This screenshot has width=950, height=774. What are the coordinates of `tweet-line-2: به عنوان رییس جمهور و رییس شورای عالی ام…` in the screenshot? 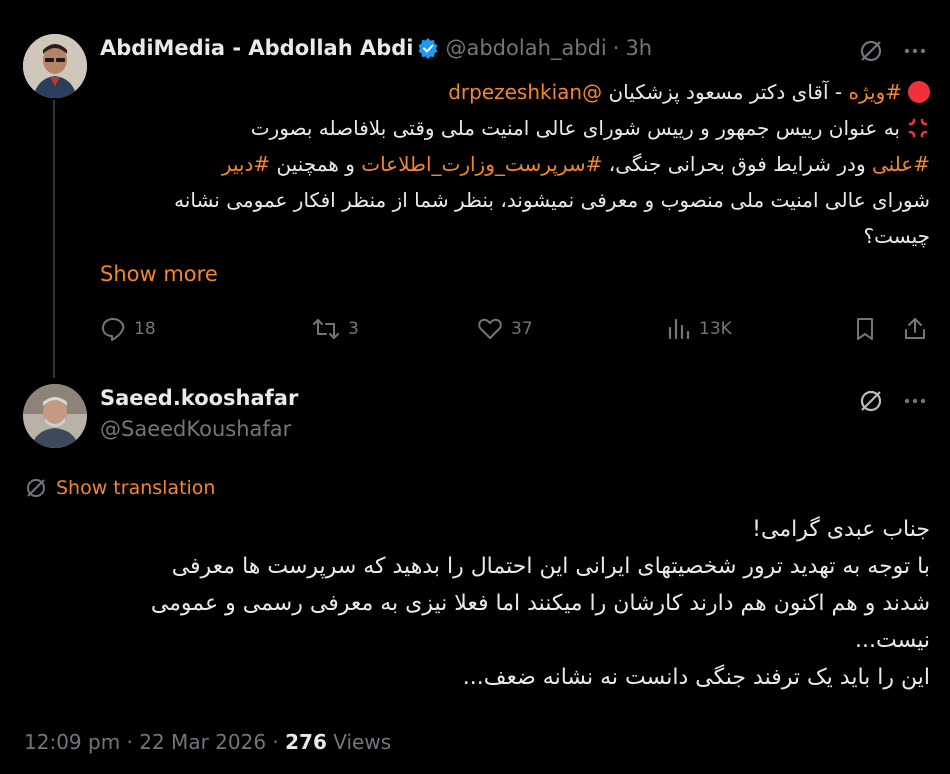 It's located at (515, 128).